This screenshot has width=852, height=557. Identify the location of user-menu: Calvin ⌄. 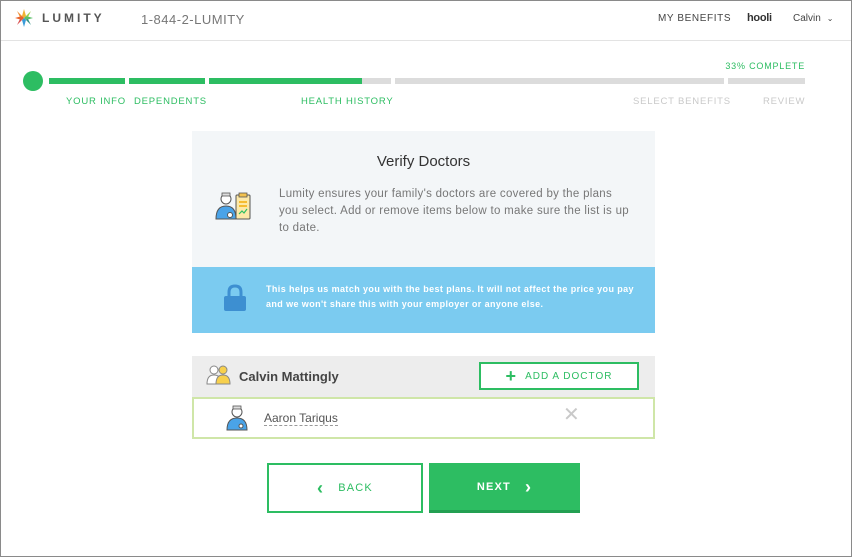
(813, 18).